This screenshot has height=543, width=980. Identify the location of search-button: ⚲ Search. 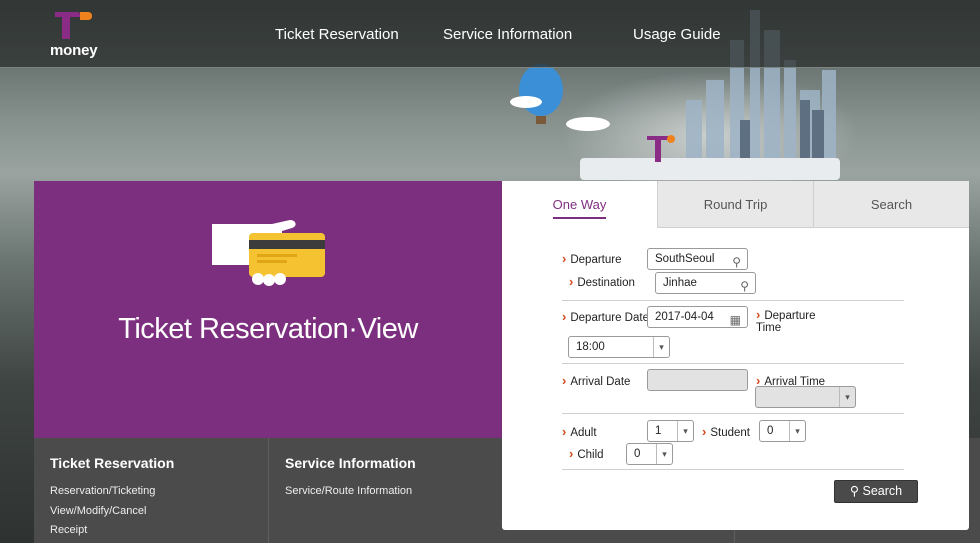
(876, 491).